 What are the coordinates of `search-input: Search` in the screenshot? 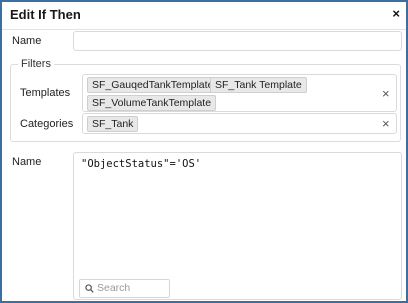 It's located at (124, 288).